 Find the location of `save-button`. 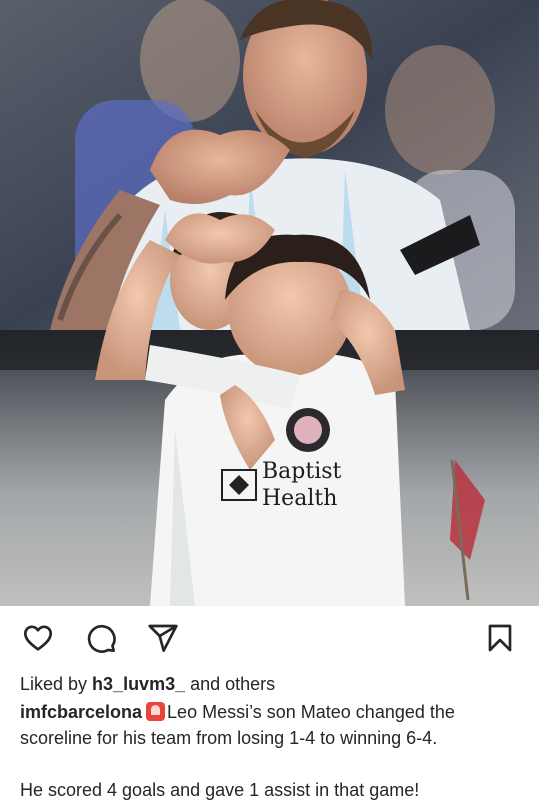

save-button is located at coordinates (500, 638).